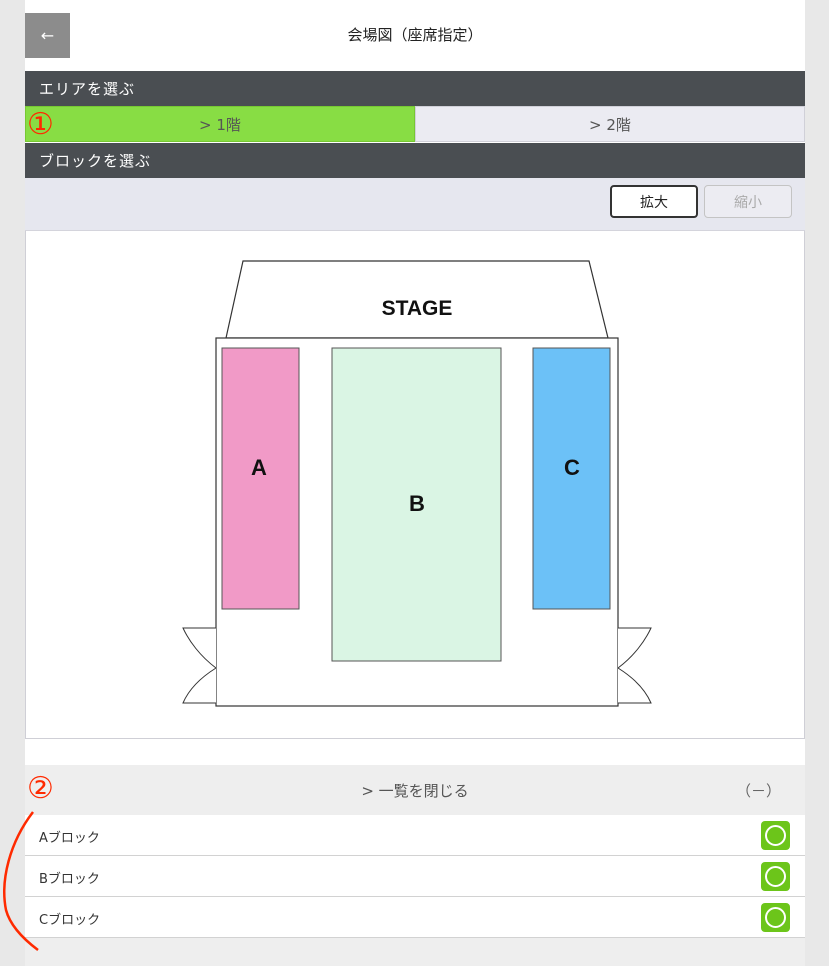 The image size is (829, 966). I want to click on right-balcony-upper, so click(634, 648).